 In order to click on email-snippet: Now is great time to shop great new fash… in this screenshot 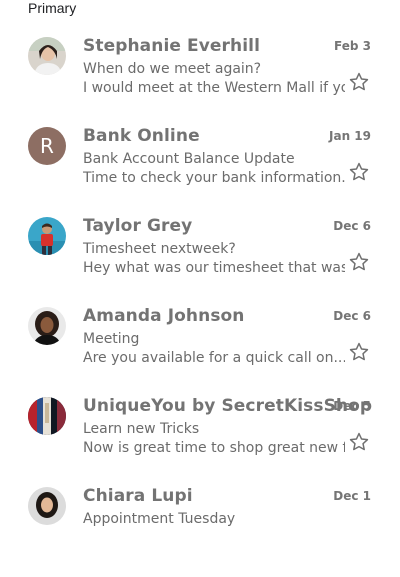, I will do `click(214, 448)`.